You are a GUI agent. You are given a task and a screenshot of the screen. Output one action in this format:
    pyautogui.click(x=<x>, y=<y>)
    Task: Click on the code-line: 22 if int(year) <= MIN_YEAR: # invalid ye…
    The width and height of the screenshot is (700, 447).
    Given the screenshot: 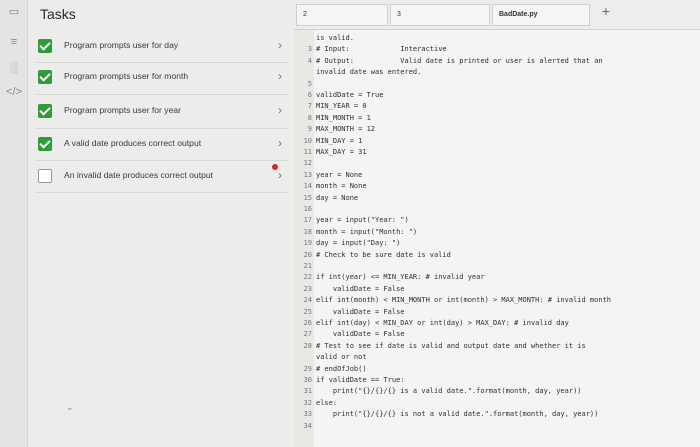 What is the action you would take?
    pyautogui.click(x=497, y=277)
    